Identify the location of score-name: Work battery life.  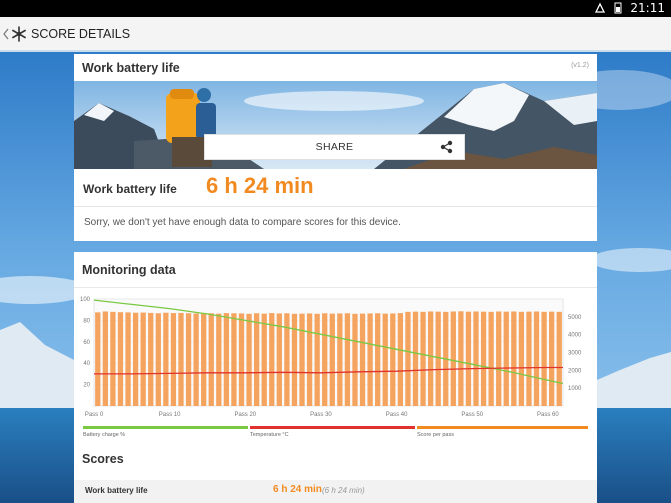
(116, 490).